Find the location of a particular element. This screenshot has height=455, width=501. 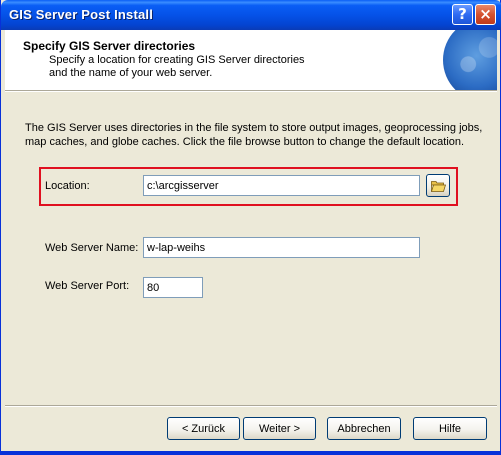

browse-button is located at coordinates (438, 185).